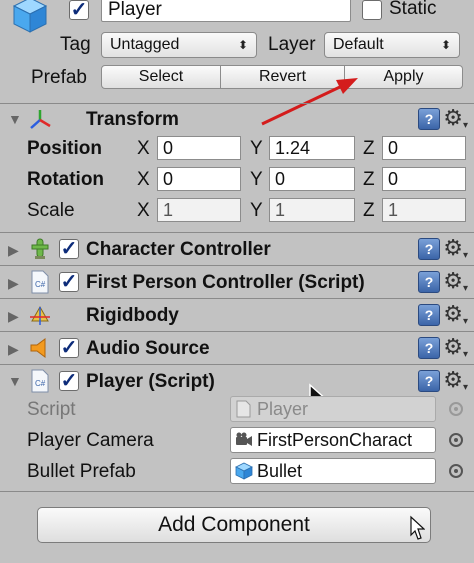 Image resolution: width=474 pixels, height=563 pixels. I want to click on active-checkbox: ✓, so click(79, 10).